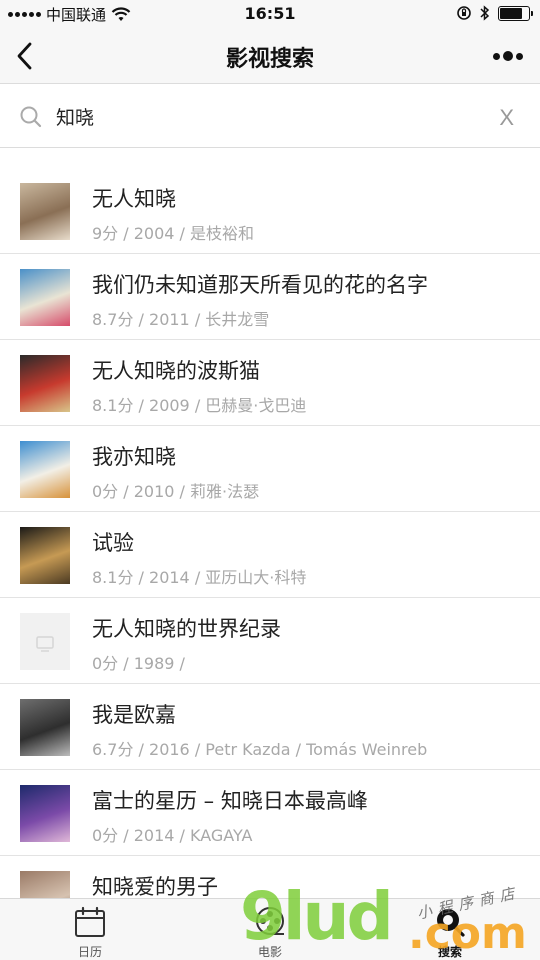  I want to click on tab-movies-label: 电影, so click(269, 952).